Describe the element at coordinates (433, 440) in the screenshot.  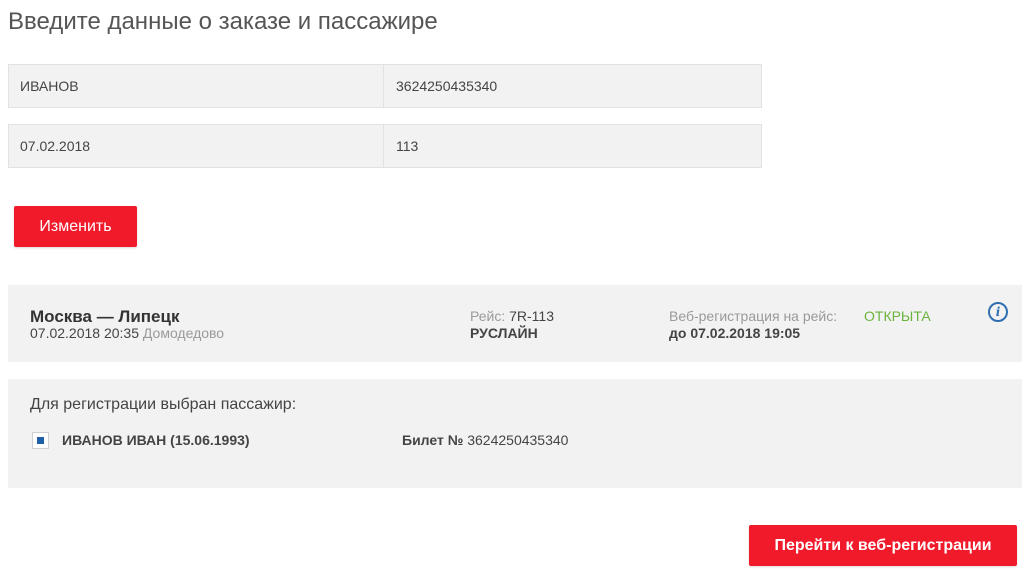
I see `ticket-label: Билет №` at that location.